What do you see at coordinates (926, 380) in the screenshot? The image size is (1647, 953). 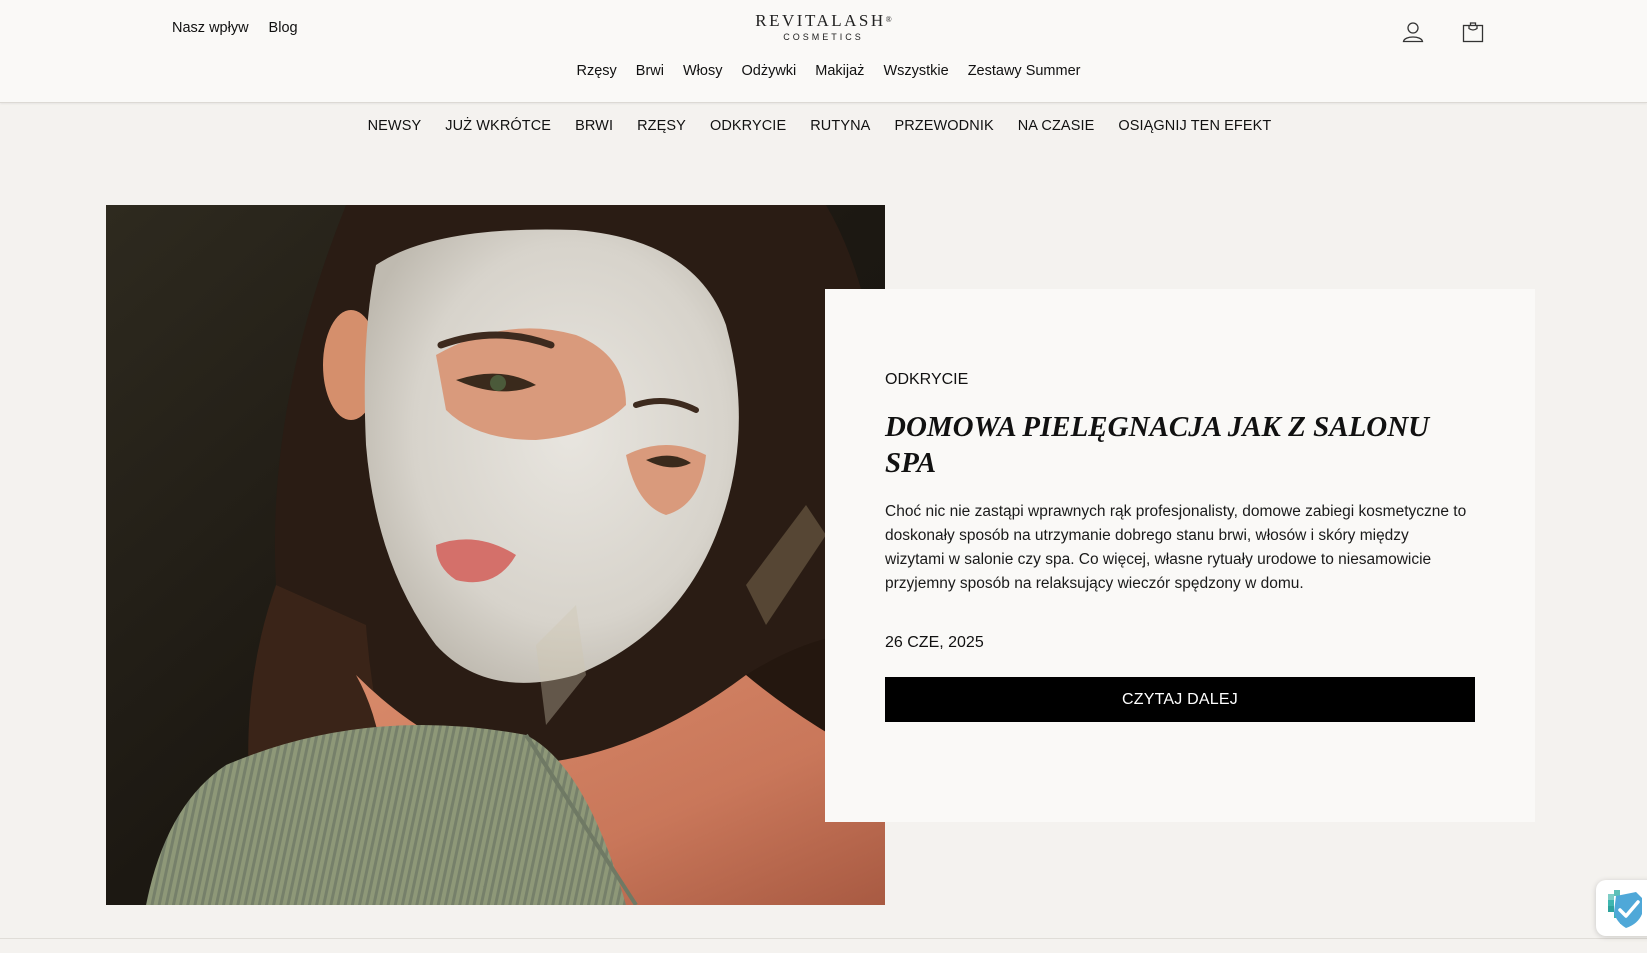 I see `article-category: ODKRYCIE` at bounding box center [926, 380].